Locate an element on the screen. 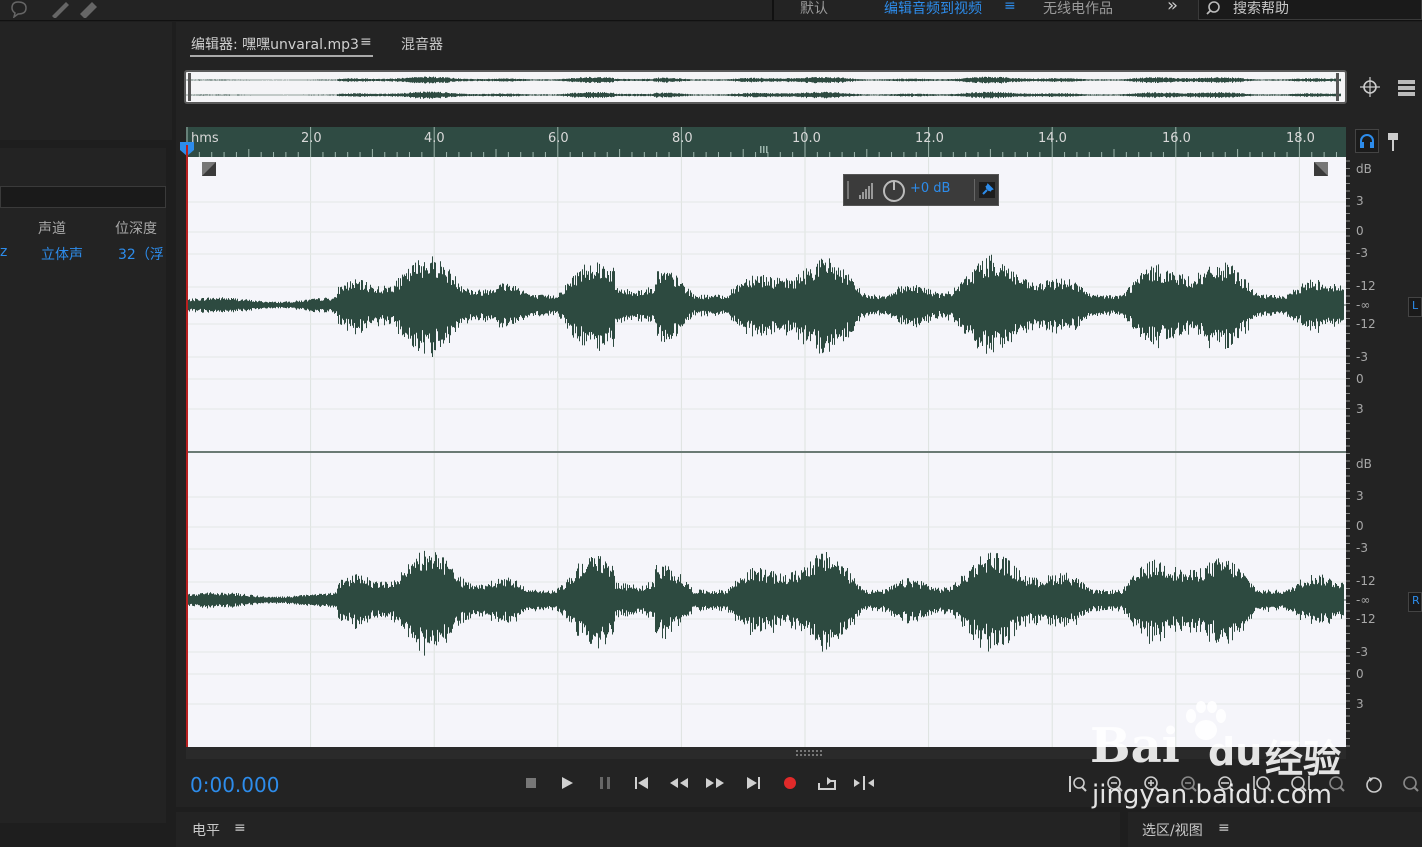 The width and height of the screenshot is (1422, 847). pause-icon is located at coordinates (605, 783).